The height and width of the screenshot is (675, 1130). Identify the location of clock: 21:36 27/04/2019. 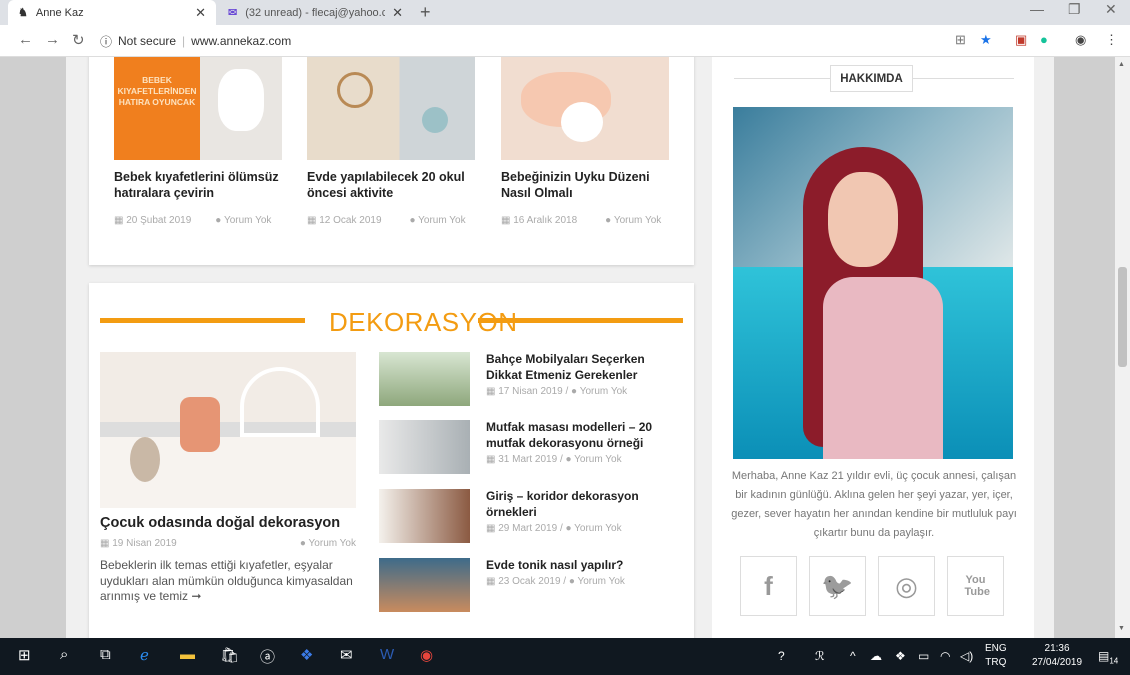
(1057, 656).